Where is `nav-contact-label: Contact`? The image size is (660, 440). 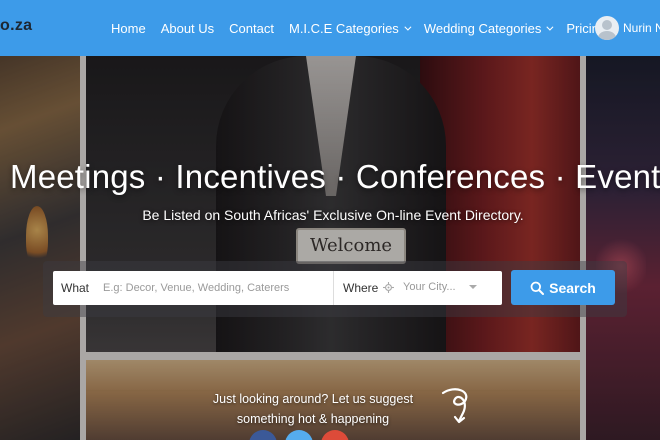 nav-contact-label: Contact is located at coordinates (251, 28).